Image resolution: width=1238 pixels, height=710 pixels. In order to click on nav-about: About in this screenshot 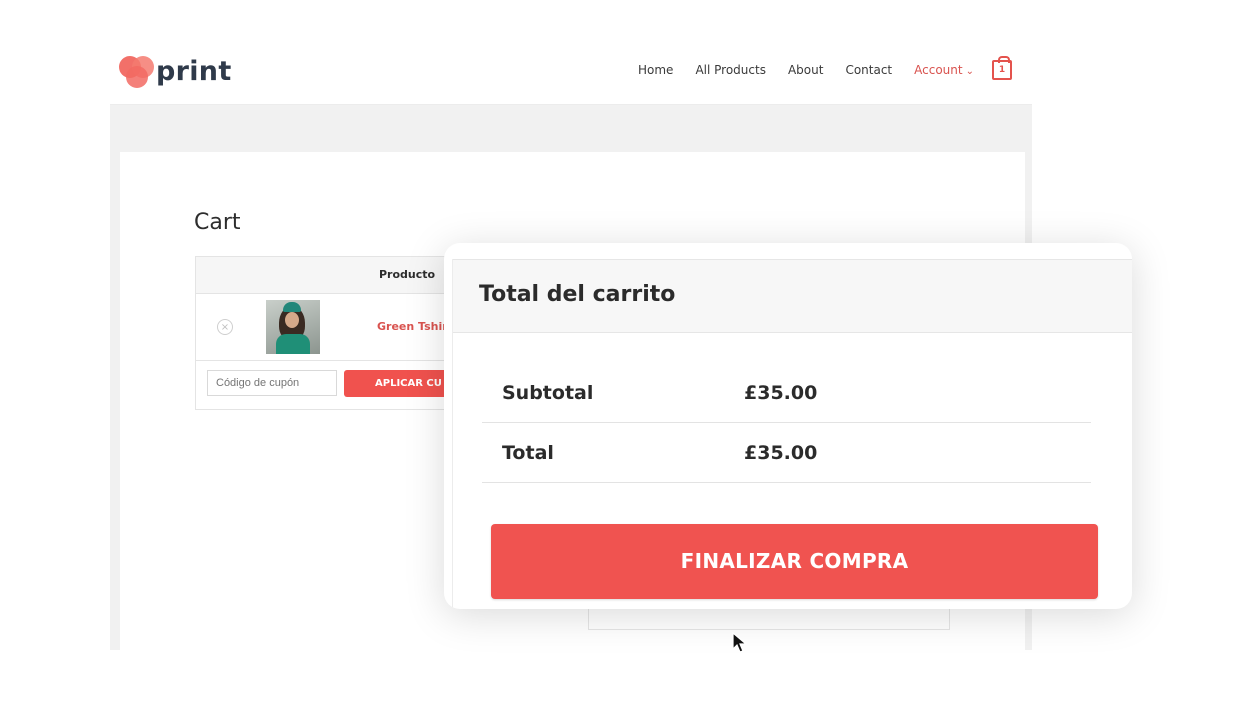, I will do `click(805, 70)`.